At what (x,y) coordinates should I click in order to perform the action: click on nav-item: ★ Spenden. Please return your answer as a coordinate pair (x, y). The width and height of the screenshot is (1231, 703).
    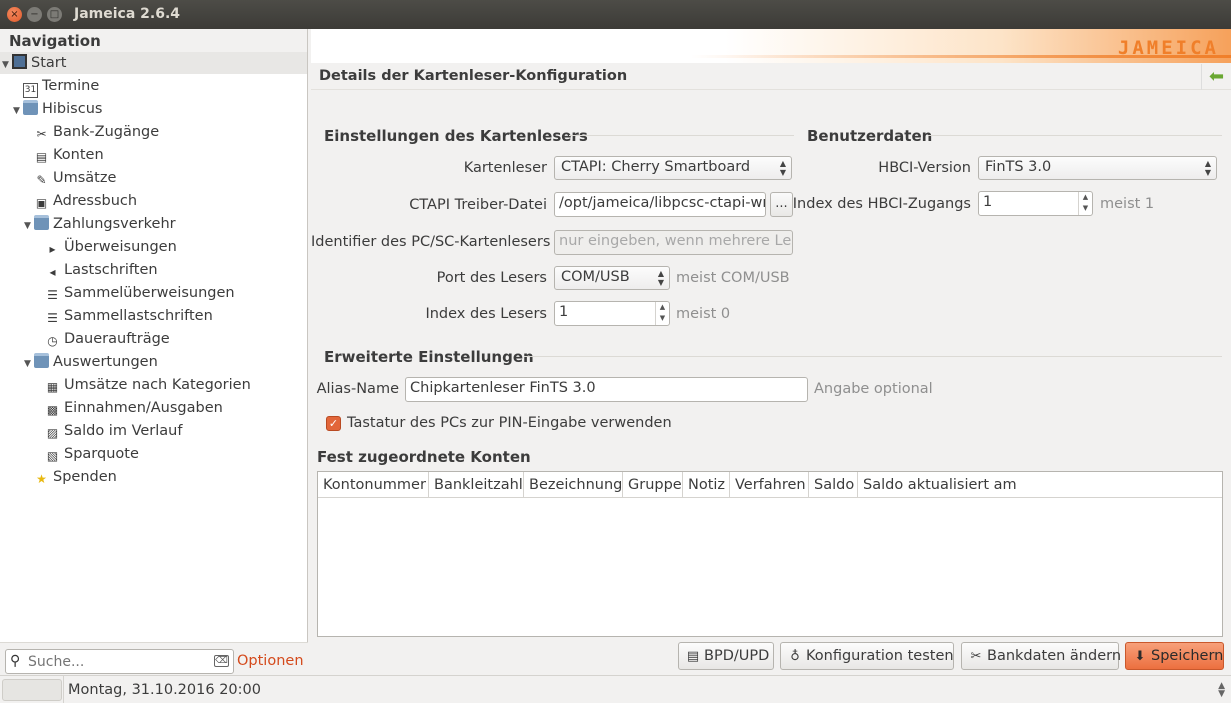
    Looking at the image, I should click on (153, 477).